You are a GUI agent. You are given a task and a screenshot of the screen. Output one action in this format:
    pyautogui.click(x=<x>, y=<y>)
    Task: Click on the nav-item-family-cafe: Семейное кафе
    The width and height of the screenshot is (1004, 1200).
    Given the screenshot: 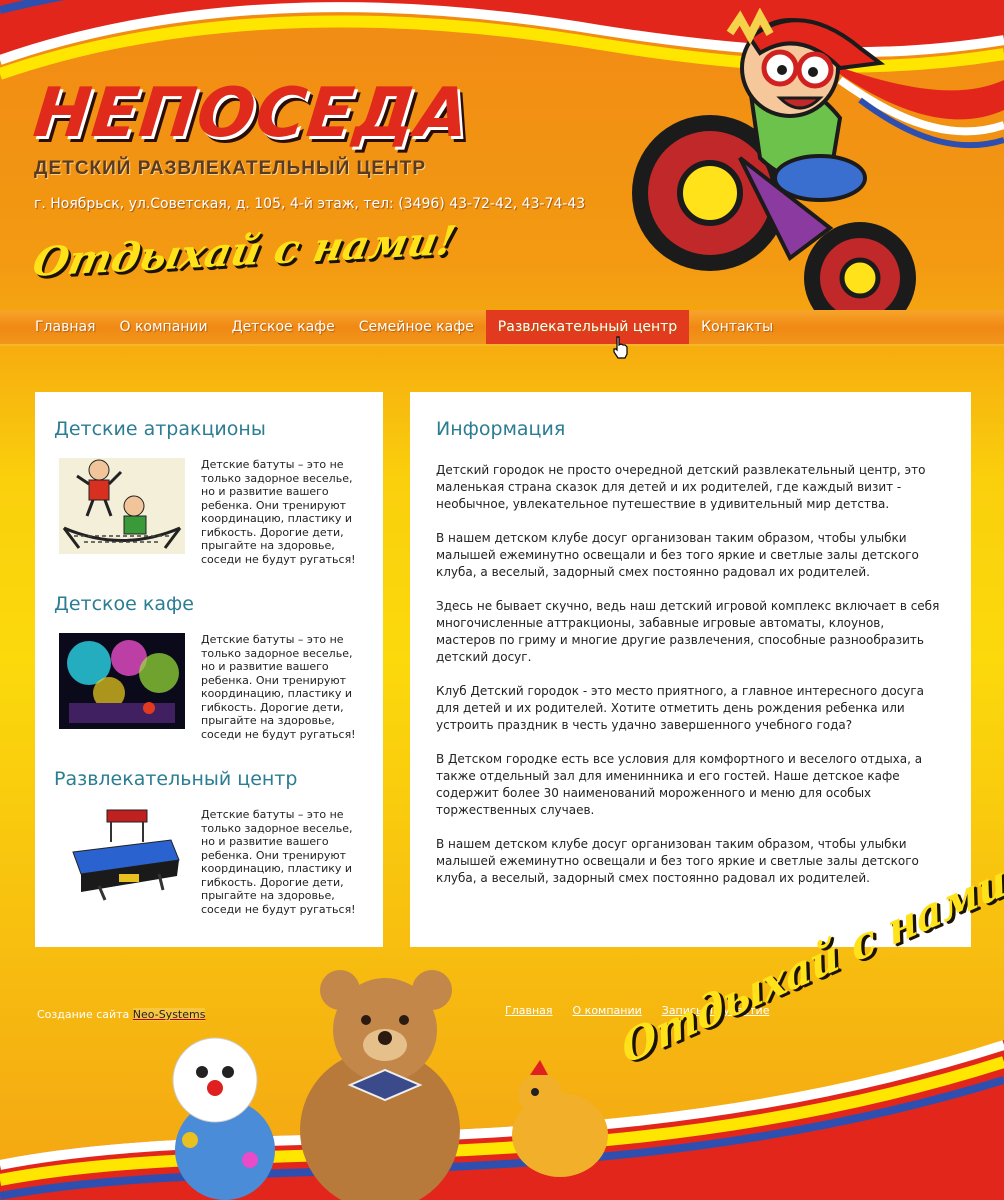 What is the action you would take?
    pyautogui.click(x=416, y=327)
    